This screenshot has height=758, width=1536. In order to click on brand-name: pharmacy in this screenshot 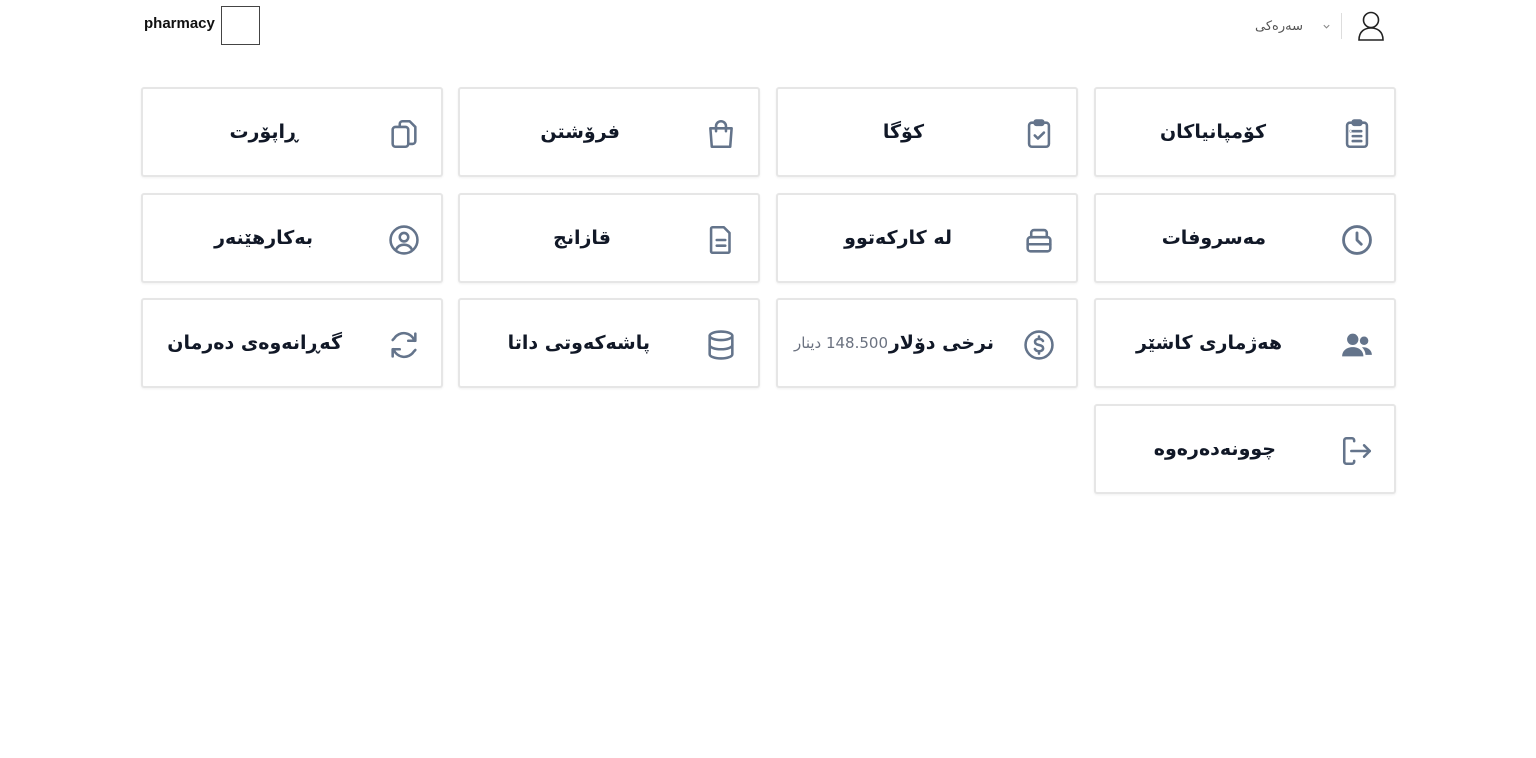, I will do `click(179, 23)`.